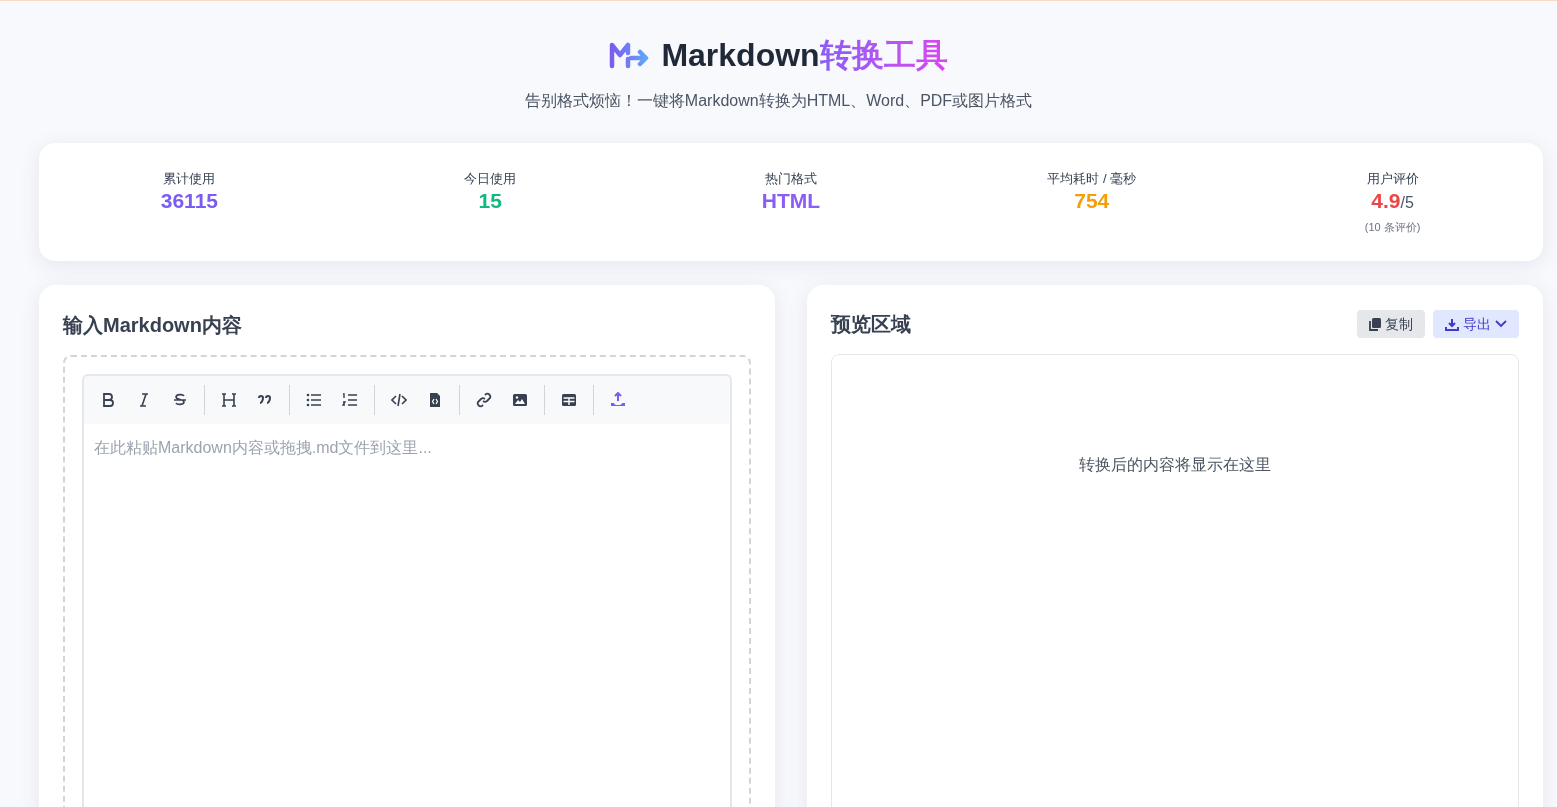  Describe the element at coordinates (791, 179) in the screenshot. I see `stat-label: 热门格式` at that location.